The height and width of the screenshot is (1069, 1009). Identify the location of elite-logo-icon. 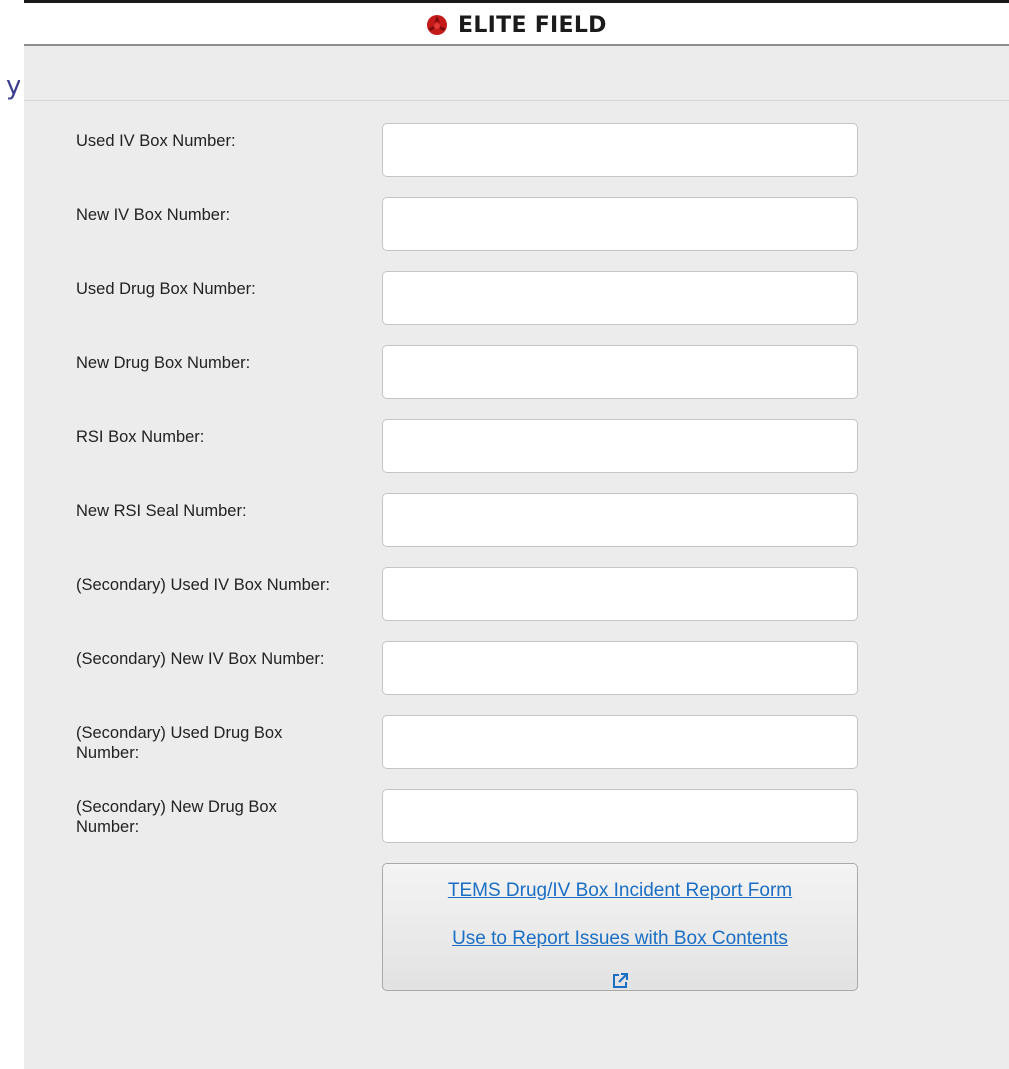
(437, 25).